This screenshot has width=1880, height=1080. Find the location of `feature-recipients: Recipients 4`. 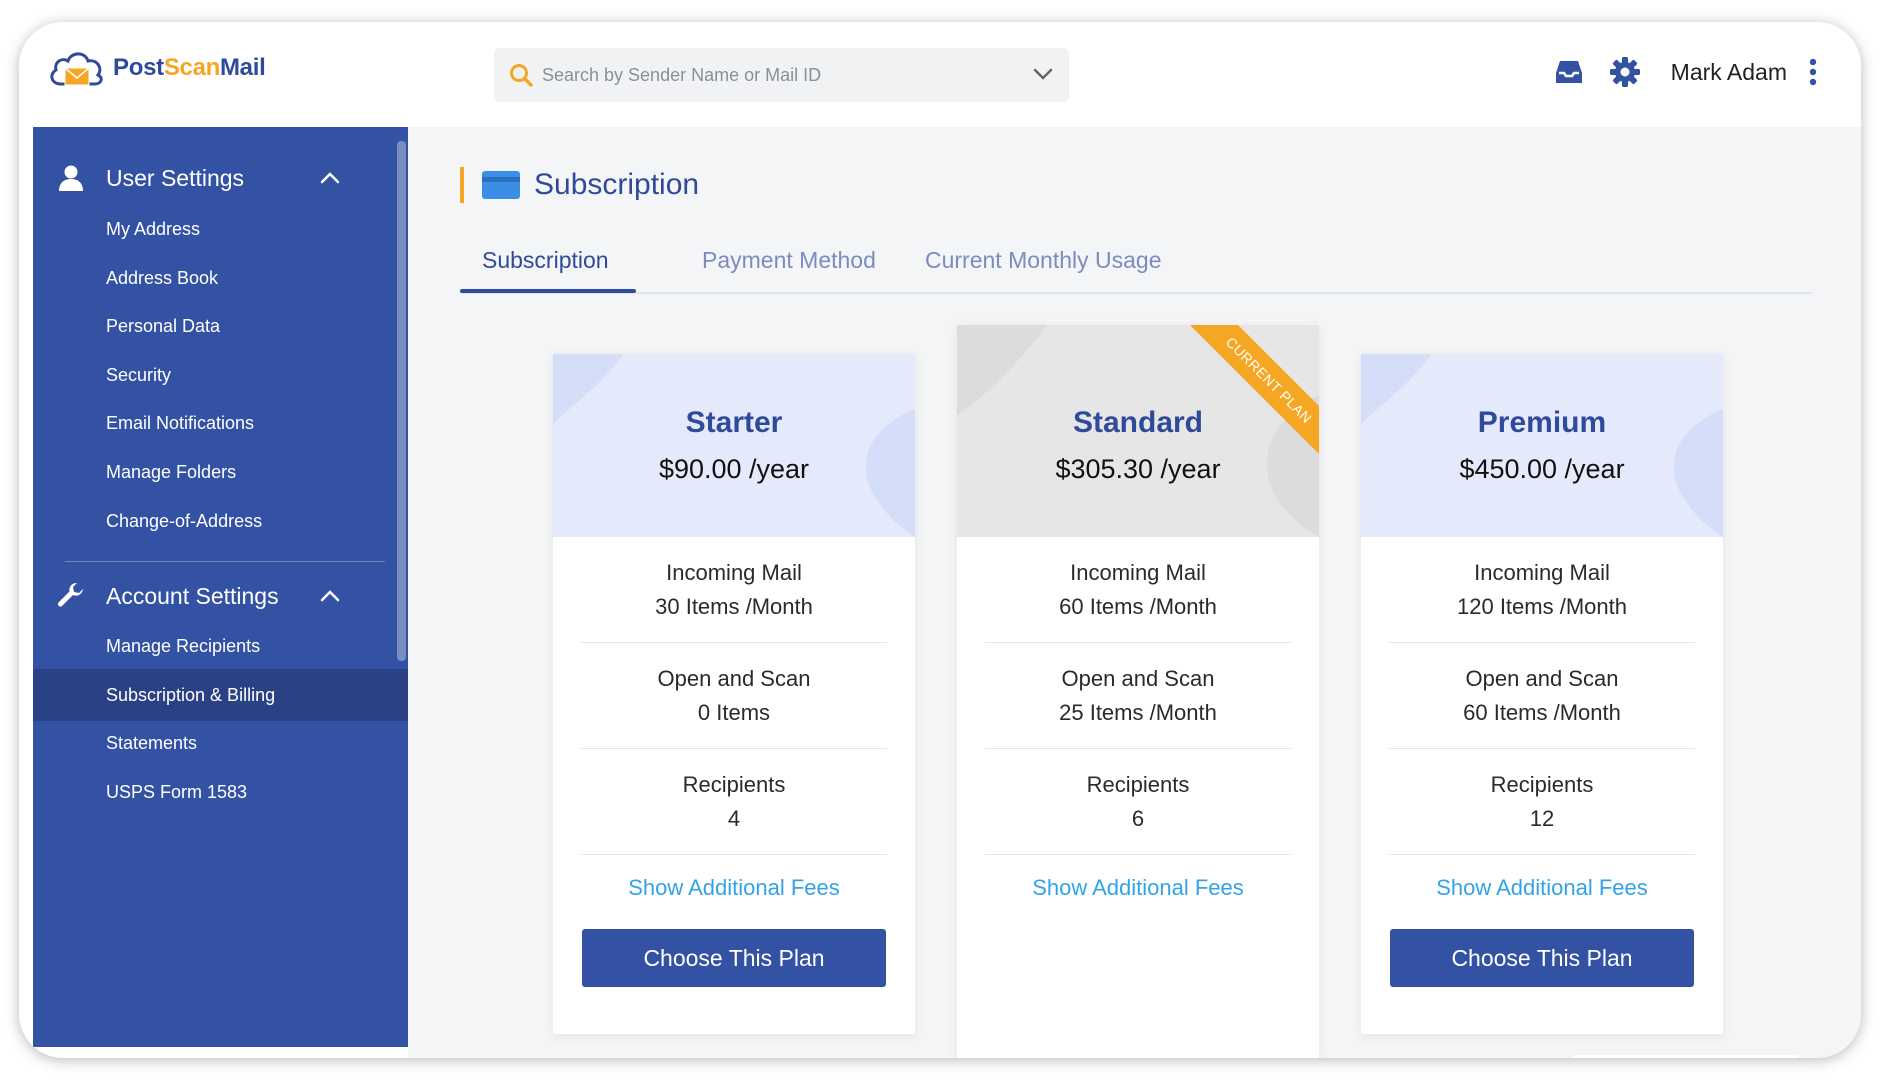

feature-recipients: Recipients 4 is located at coordinates (734, 802).